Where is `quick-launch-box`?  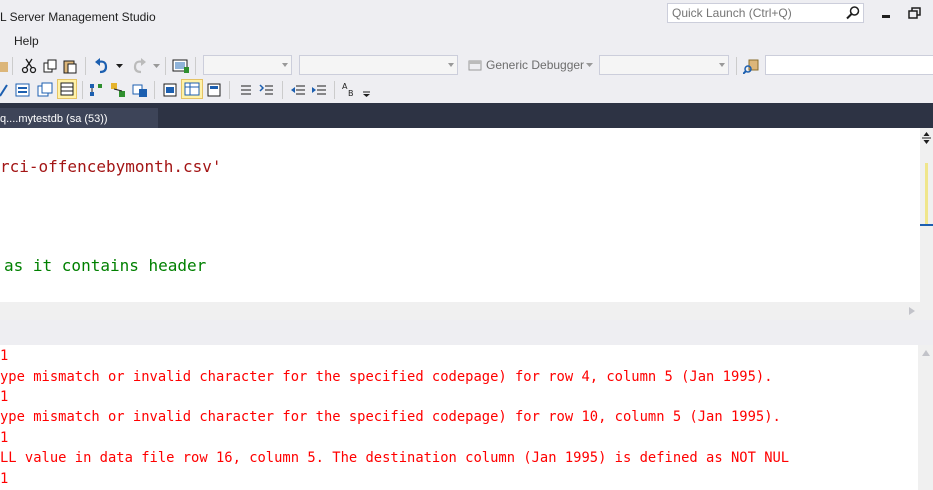 quick-launch-box is located at coordinates (765, 13).